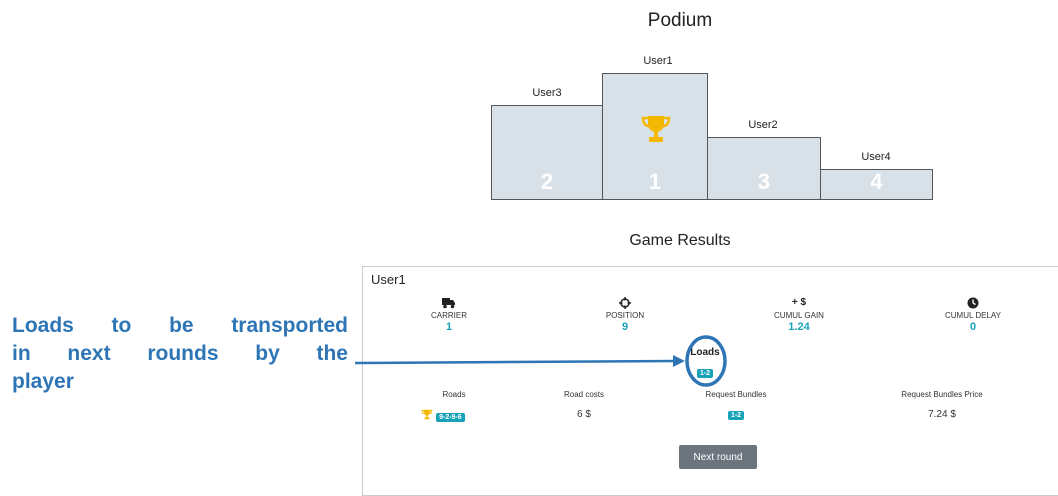 The width and height of the screenshot is (1058, 496). What do you see at coordinates (799, 302) in the screenshot?
I see `dollar-icon: + $` at bounding box center [799, 302].